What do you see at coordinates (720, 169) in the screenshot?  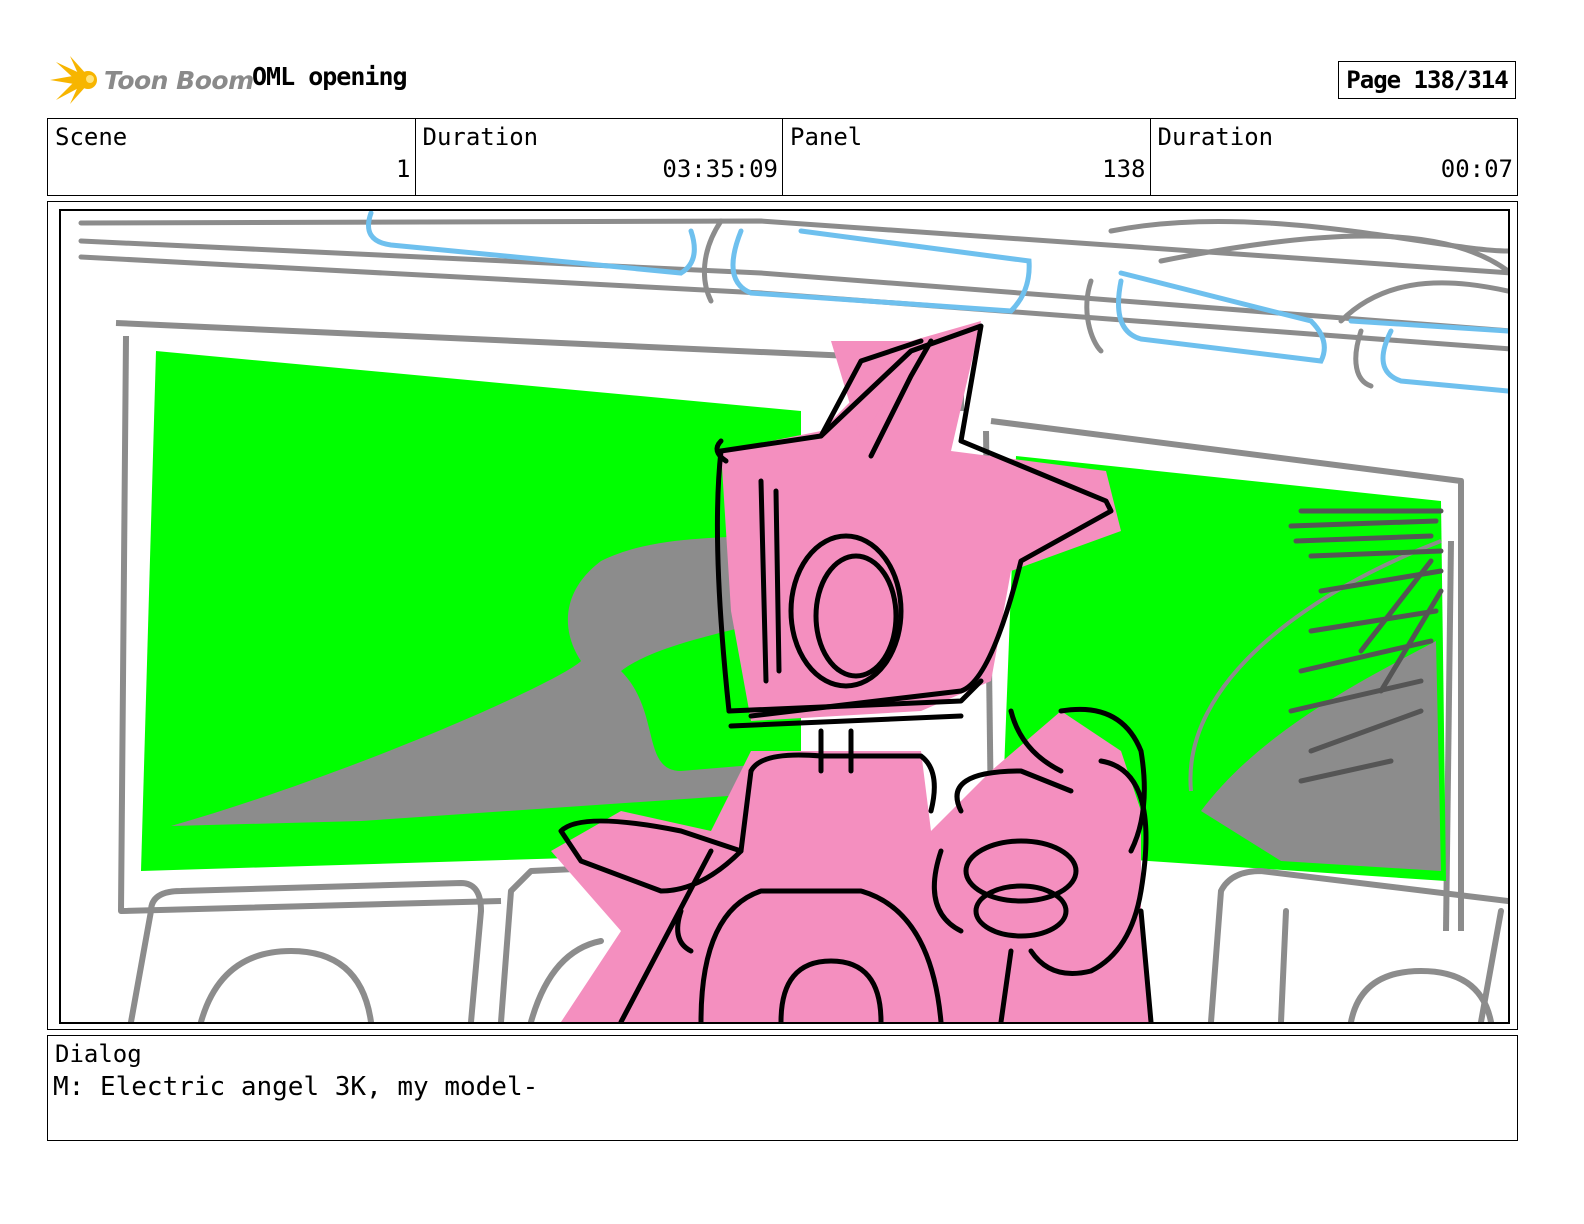 I see `scene-duration-value: 03:35:09` at bounding box center [720, 169].